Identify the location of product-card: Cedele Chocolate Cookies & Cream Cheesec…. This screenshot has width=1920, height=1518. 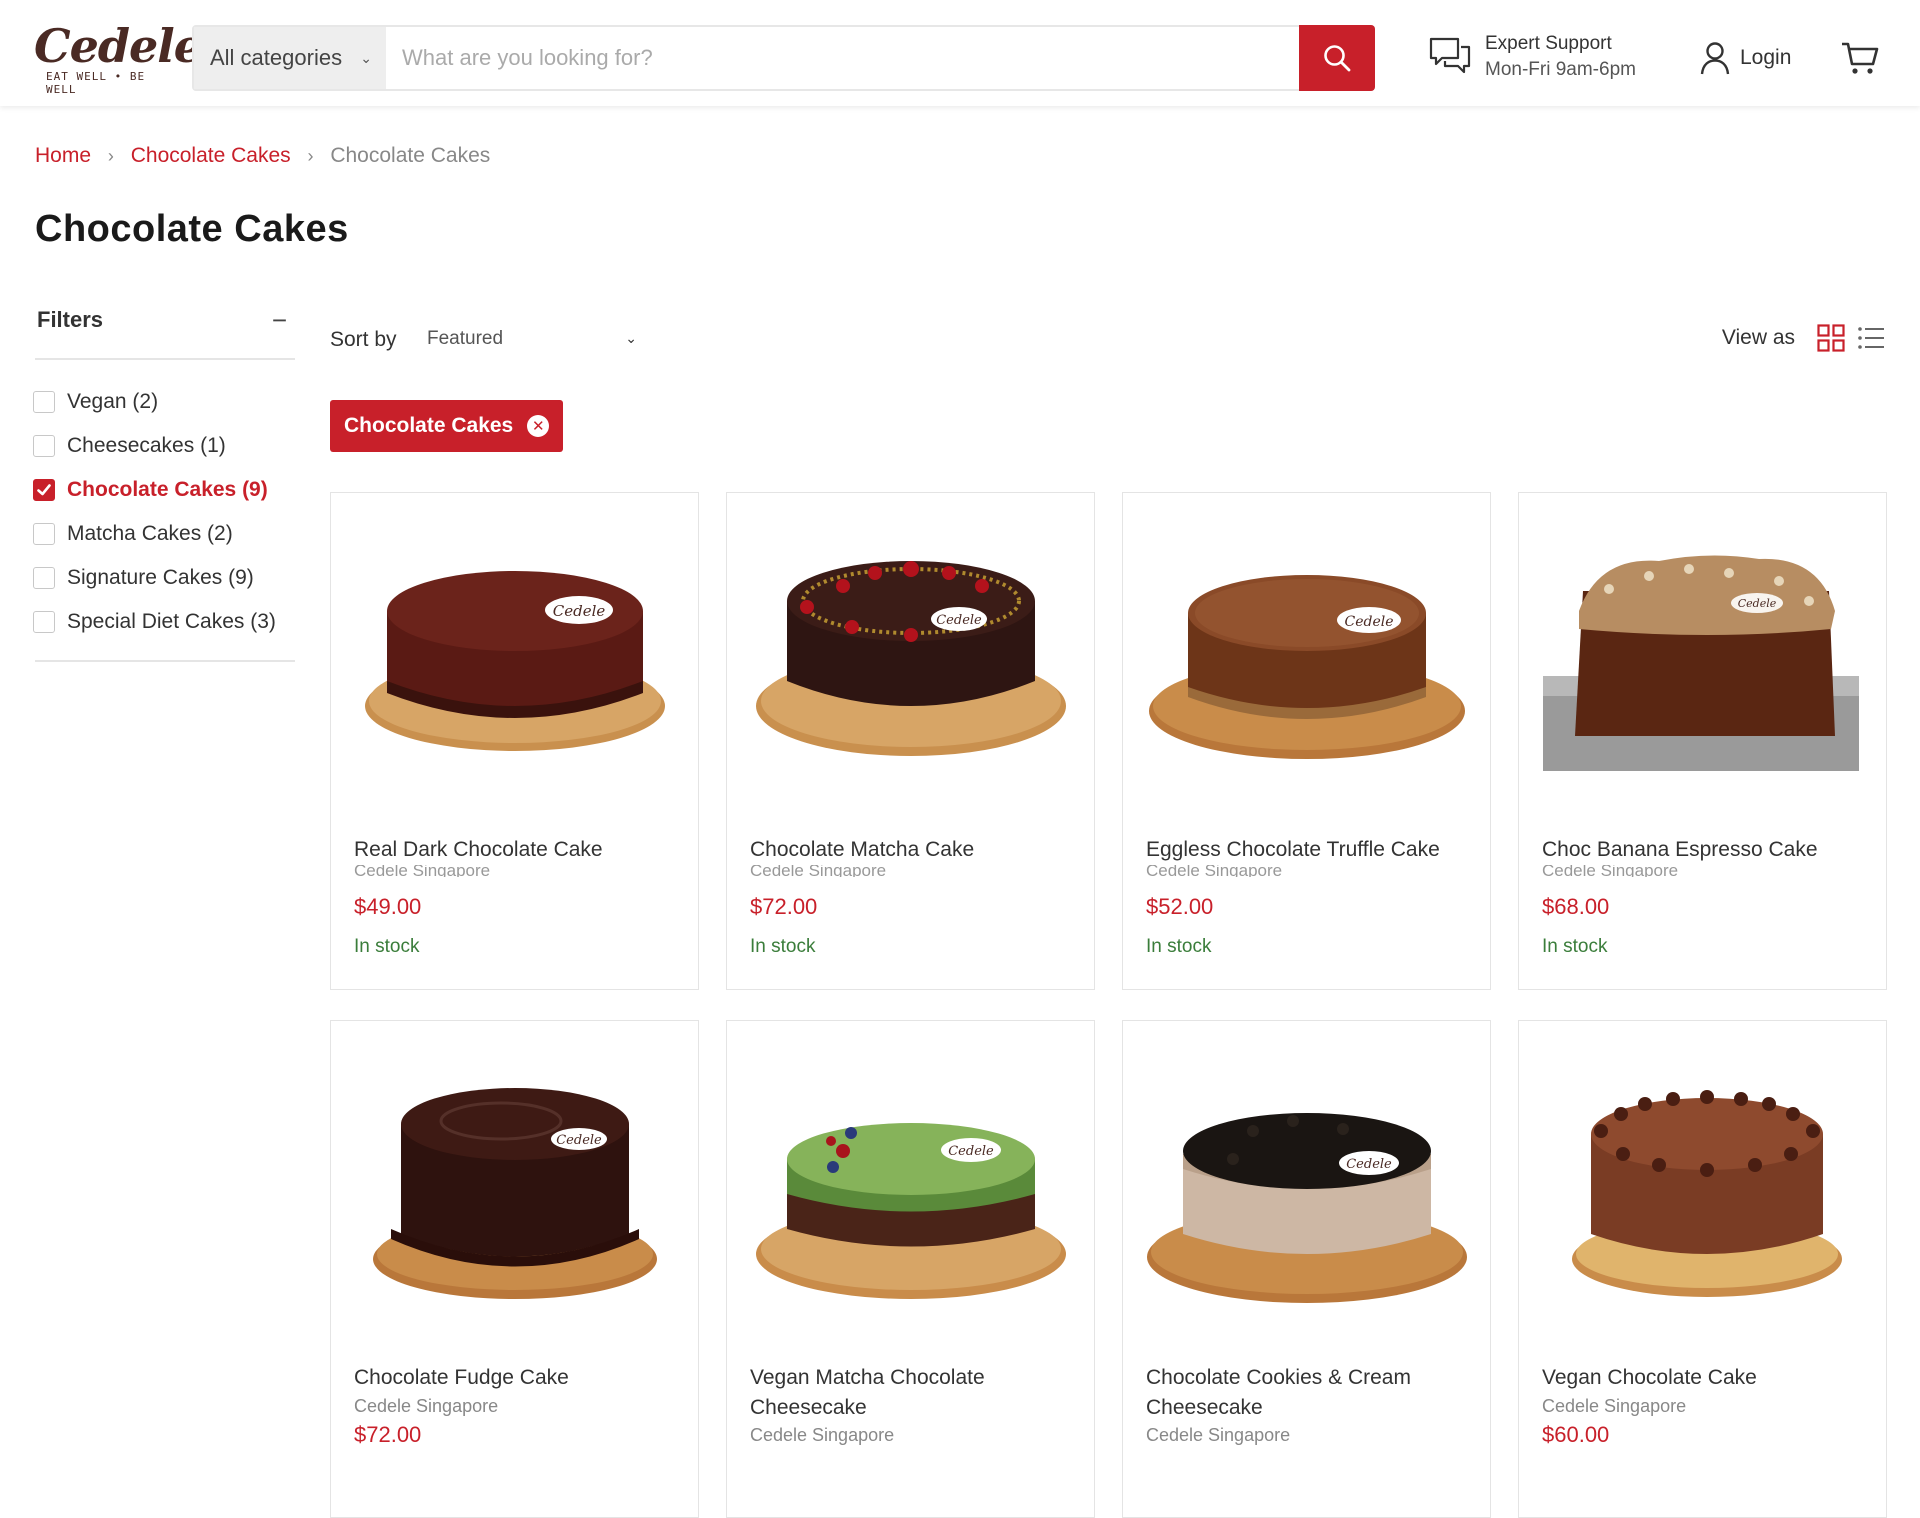
(1306, 1269).